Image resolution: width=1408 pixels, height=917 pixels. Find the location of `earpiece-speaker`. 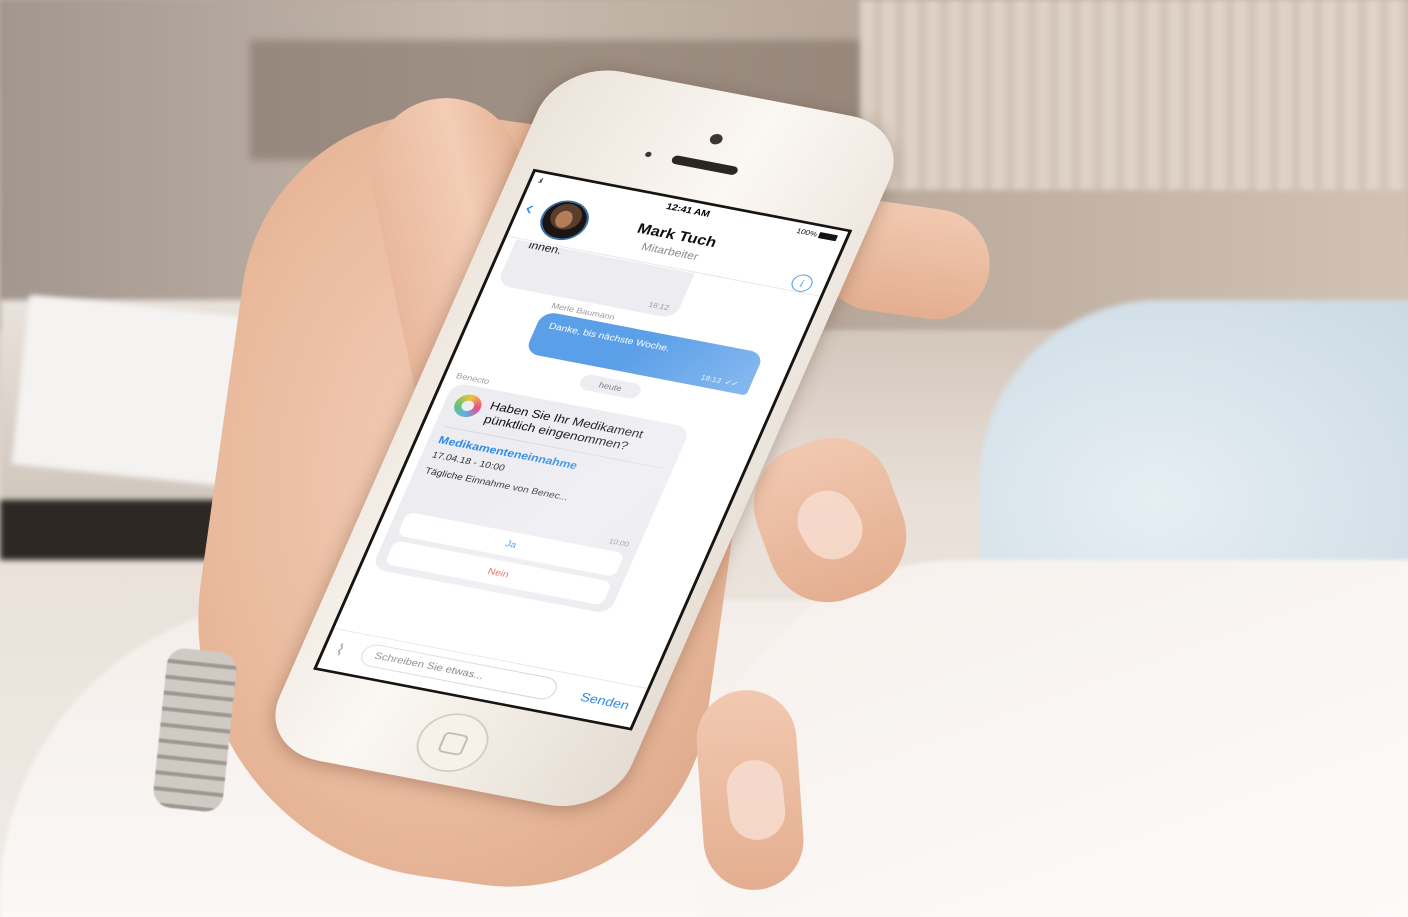

earpiece-speaker is located at coordinates (705, 165).